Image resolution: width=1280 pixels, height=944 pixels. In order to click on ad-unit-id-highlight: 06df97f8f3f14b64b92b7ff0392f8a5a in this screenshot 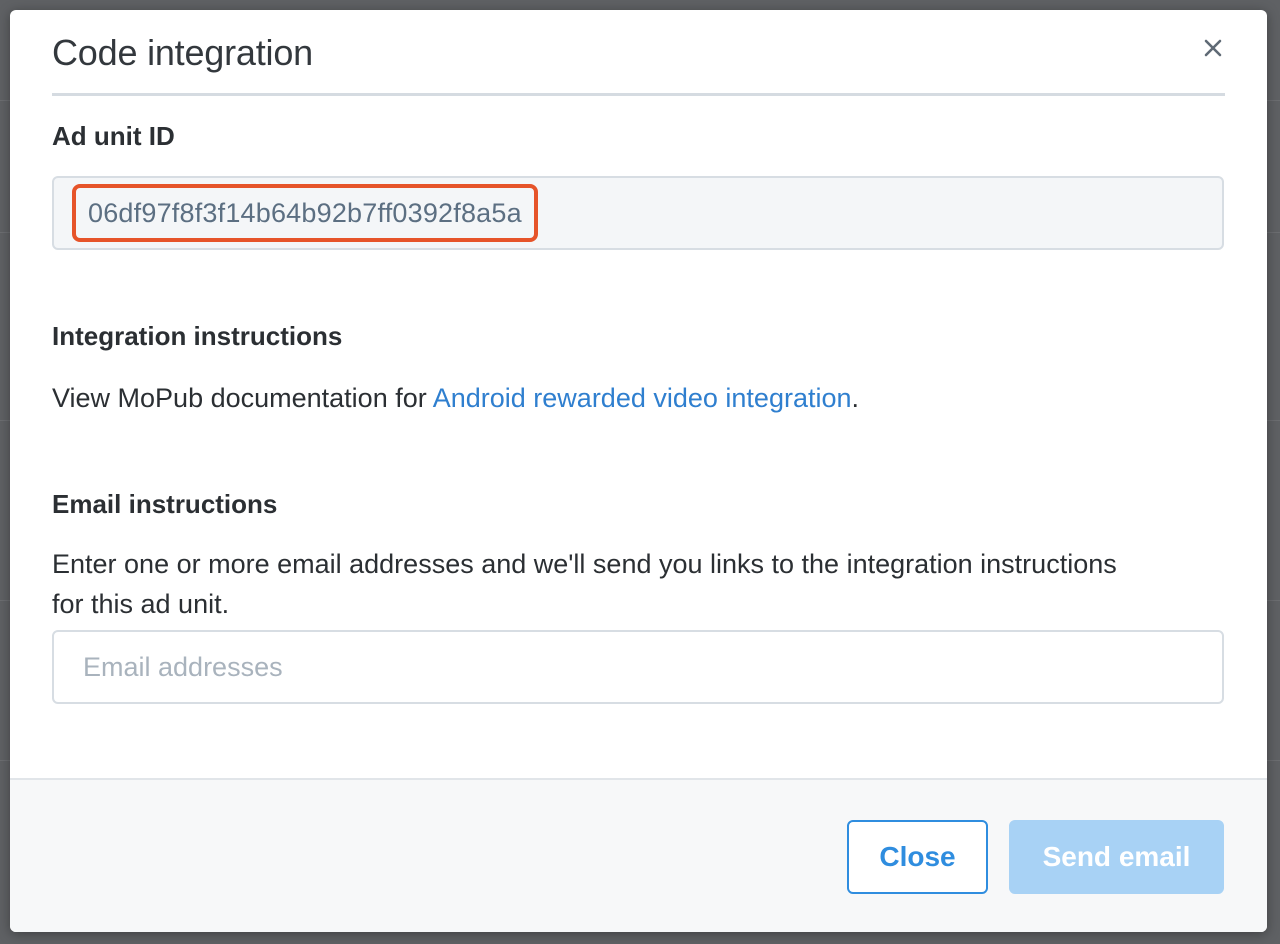, I will do `click(305, 213)`.